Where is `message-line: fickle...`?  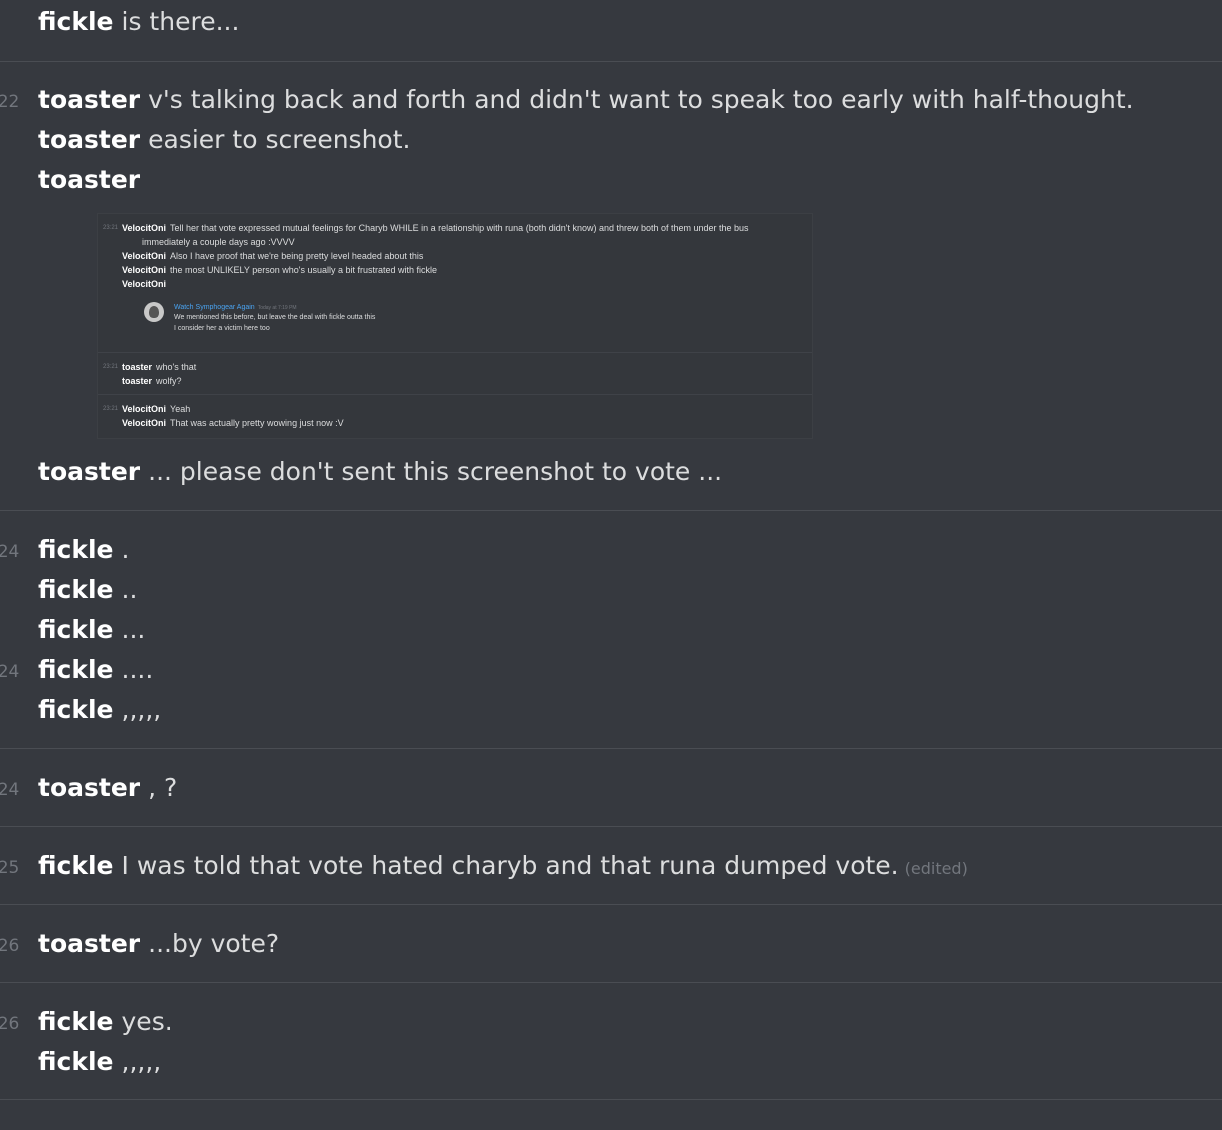 message-line: fickle... is located at coordinates (91, 630).